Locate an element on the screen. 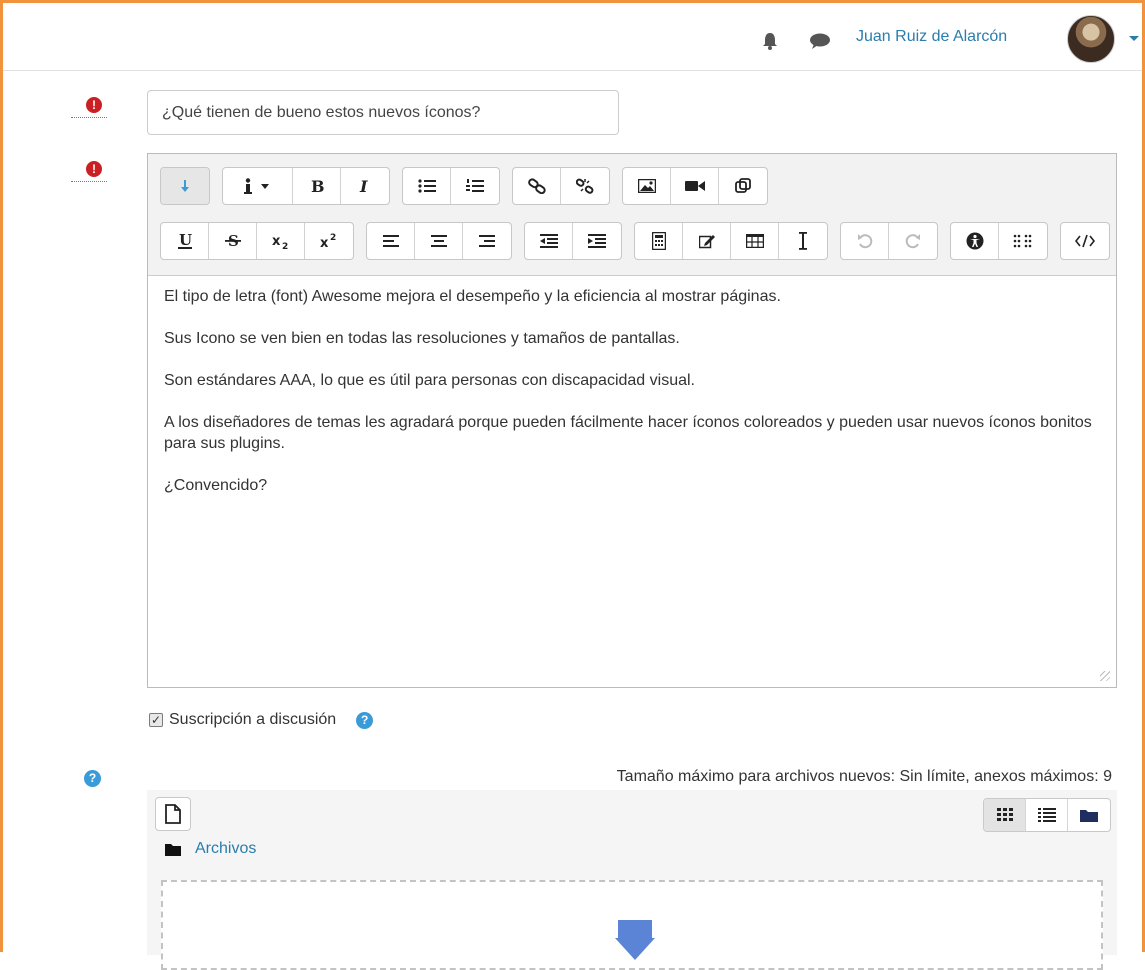  list-icon is located at coordinates (1047, 815).